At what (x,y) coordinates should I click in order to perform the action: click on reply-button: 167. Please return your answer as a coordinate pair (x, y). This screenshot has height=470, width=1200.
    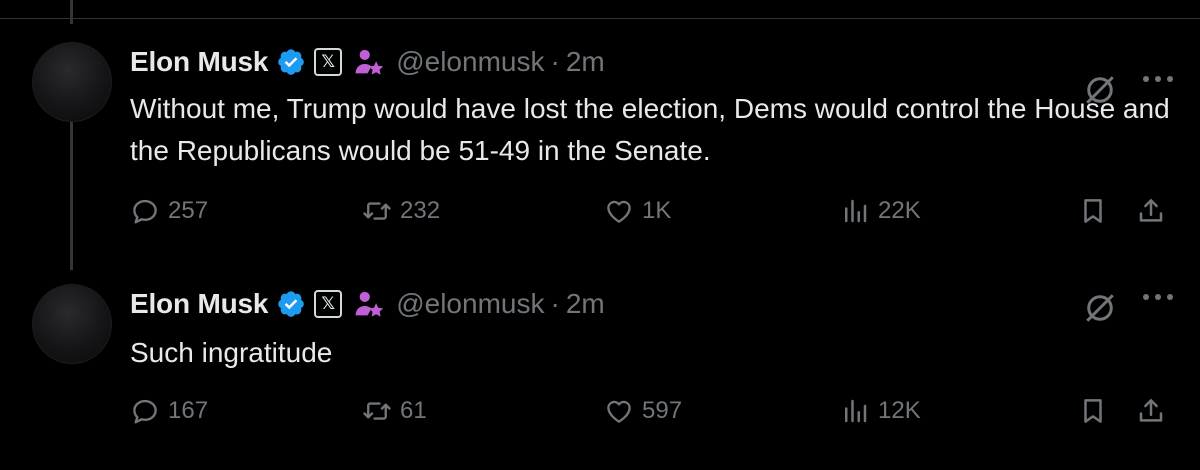
    Looking at the image, I should click on (169, 411).